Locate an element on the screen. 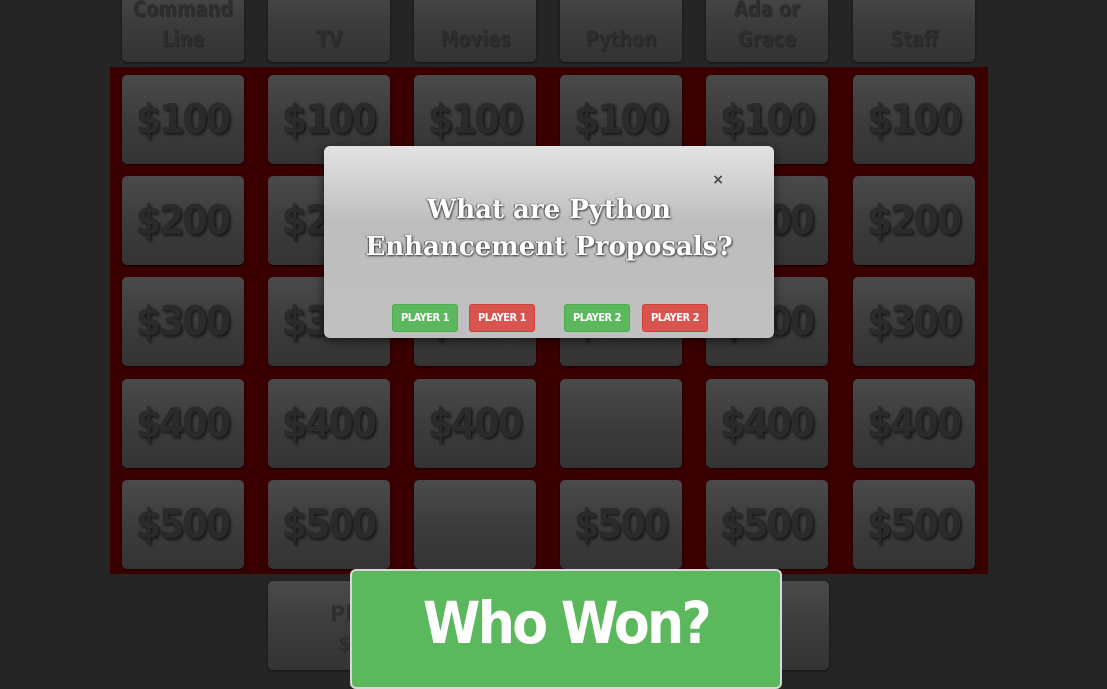 The width and height of the screenshot is (1107, 689). who-won-label: Who Won? is located at coordinates (567, 623).